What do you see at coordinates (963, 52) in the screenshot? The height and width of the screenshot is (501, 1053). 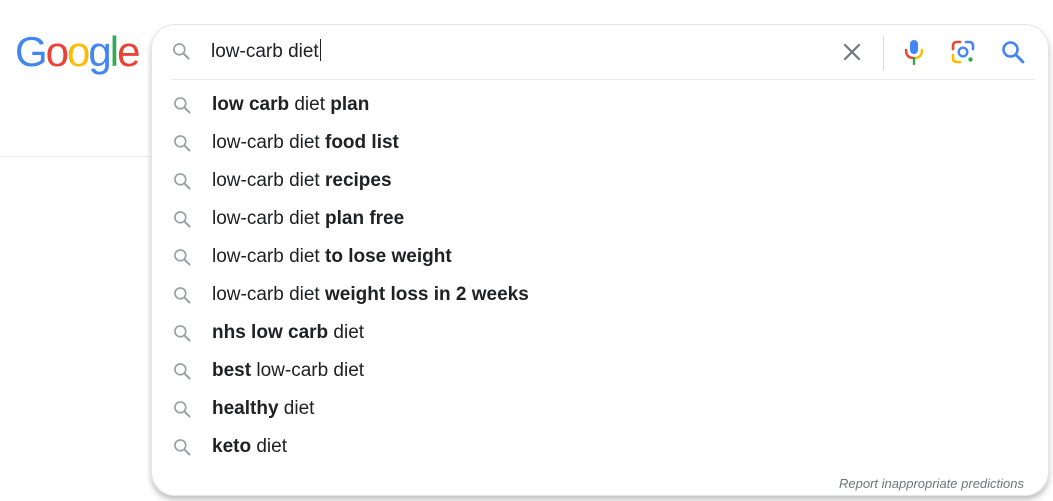 I see `google-lens-icon` at bounding box center [963, 52].